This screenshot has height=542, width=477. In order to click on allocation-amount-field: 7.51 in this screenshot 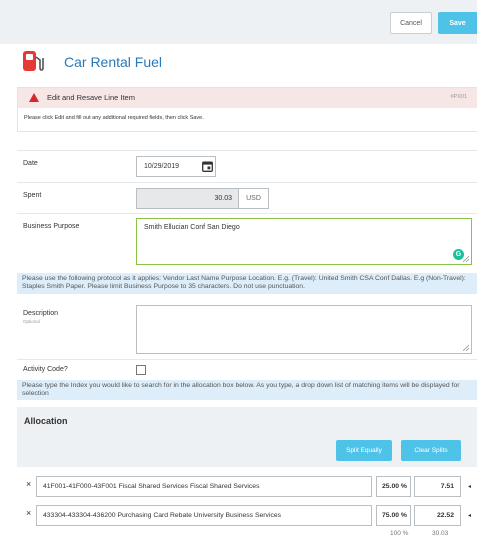, I will do `click(437, 486)`.